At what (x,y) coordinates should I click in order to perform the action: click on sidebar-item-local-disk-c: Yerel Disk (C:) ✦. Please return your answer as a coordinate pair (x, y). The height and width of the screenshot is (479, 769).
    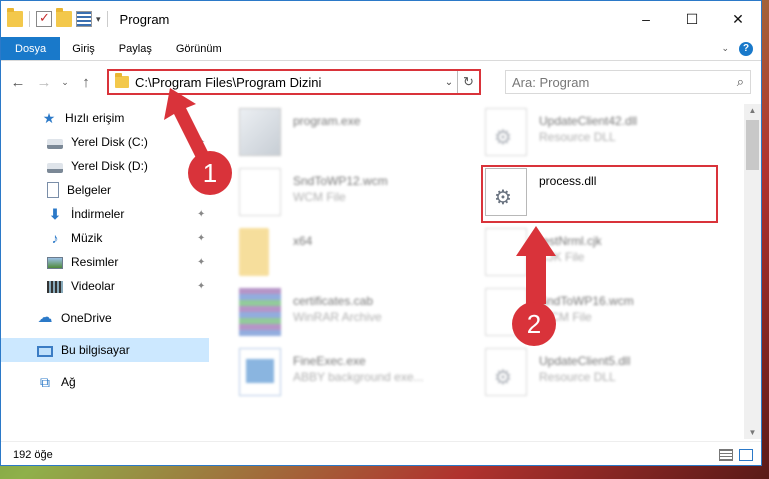
    Looking at the image, I should click on (107, 142).